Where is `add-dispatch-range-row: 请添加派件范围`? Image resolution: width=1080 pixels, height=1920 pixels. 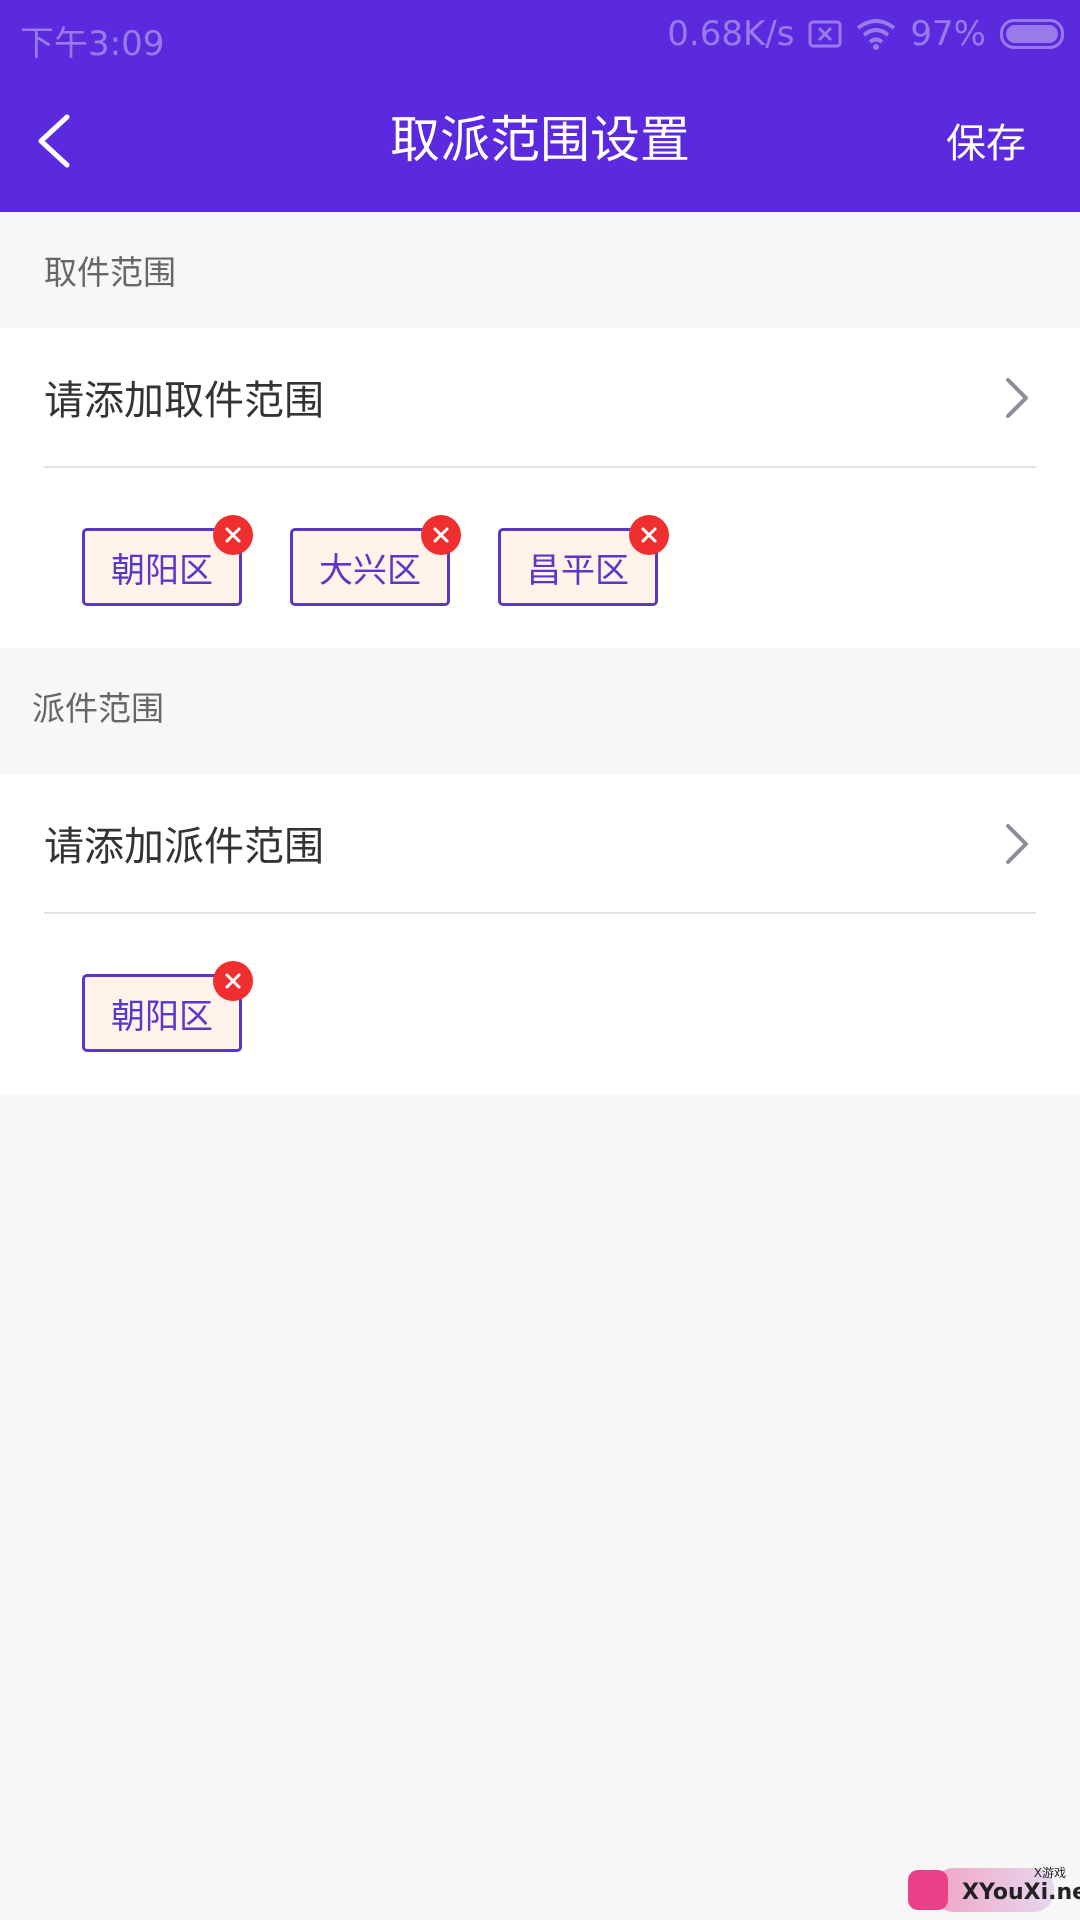
add-dispatch-range-row: 请添加派件范围 is located at coordinates (540, 844).